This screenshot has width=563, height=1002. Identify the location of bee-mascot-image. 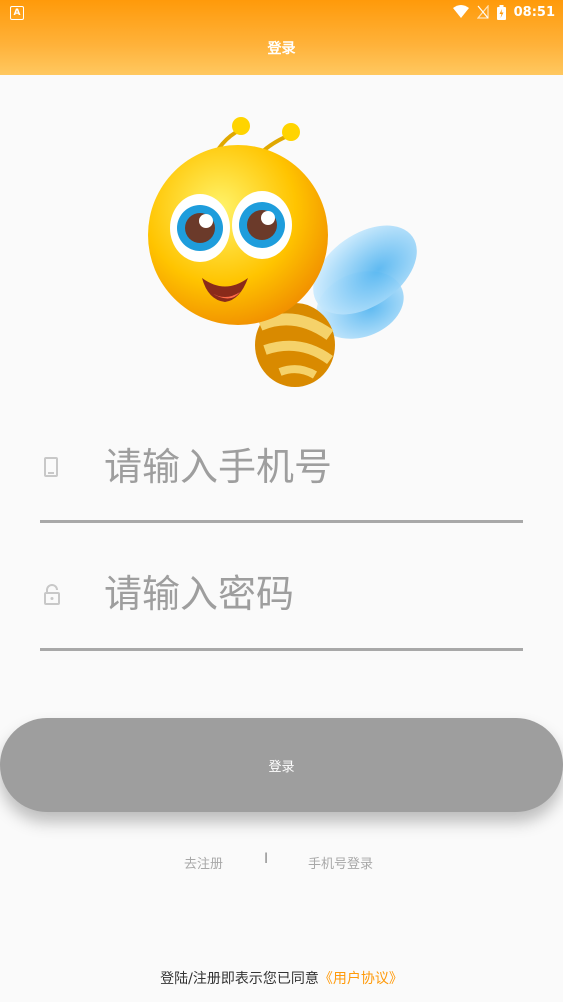
(282, 252).